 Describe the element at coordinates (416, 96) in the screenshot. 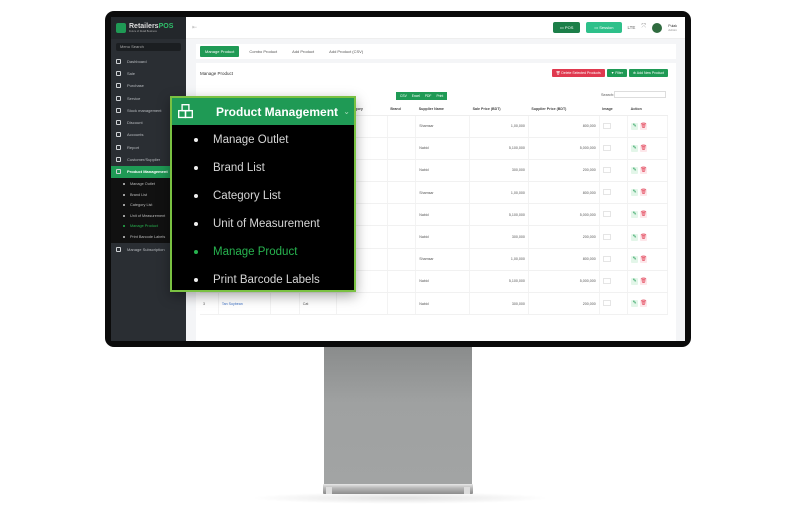

I see `export-excel-button: Excel` at that location.